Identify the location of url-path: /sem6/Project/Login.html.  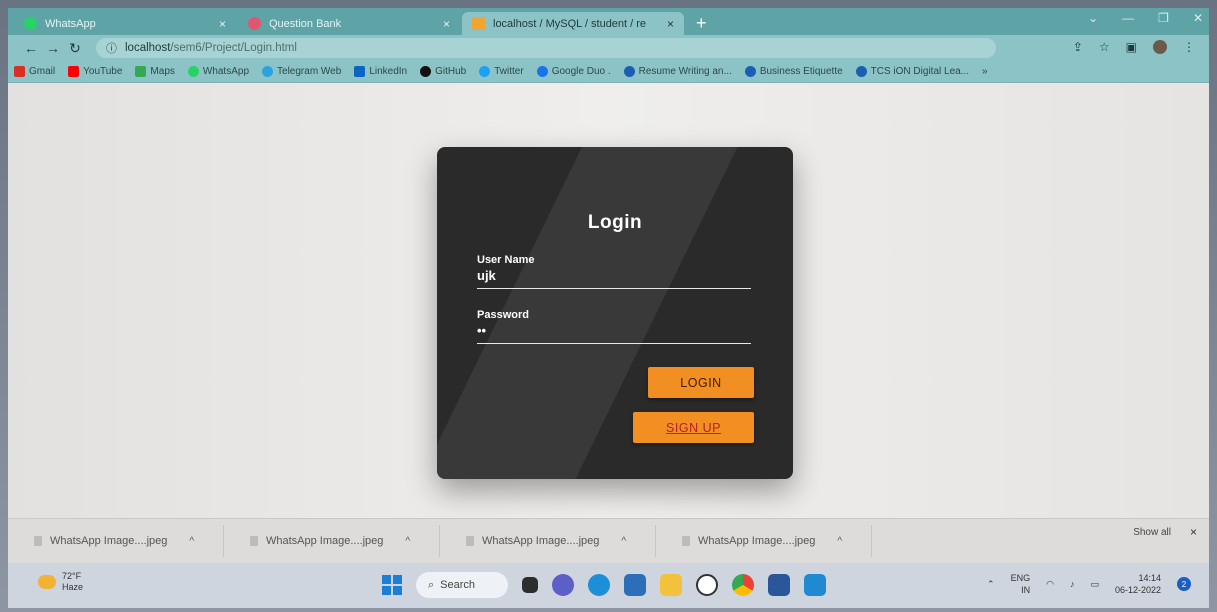
(233, 48).